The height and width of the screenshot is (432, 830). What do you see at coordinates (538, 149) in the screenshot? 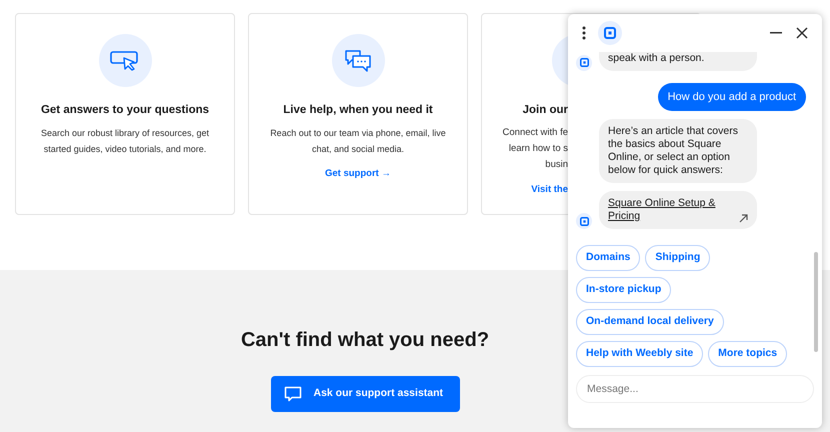
I see `card-description: learn how to s` at bounding box center [538, 149].